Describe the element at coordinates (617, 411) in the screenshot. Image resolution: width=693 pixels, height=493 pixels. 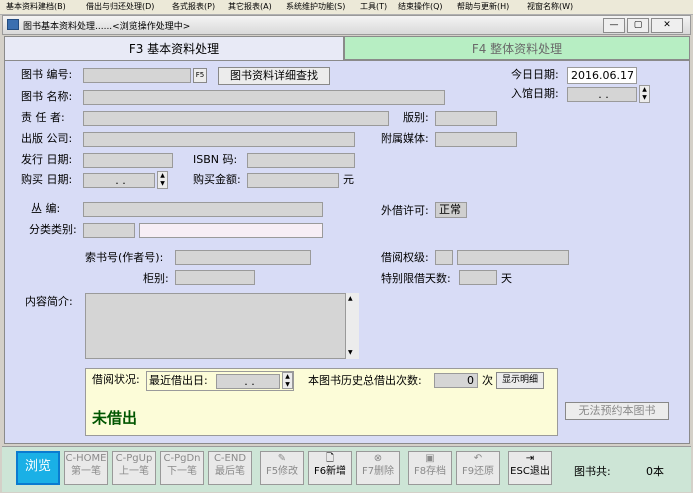
I see `reserve-book-button: 无法预约本图书` at that location.